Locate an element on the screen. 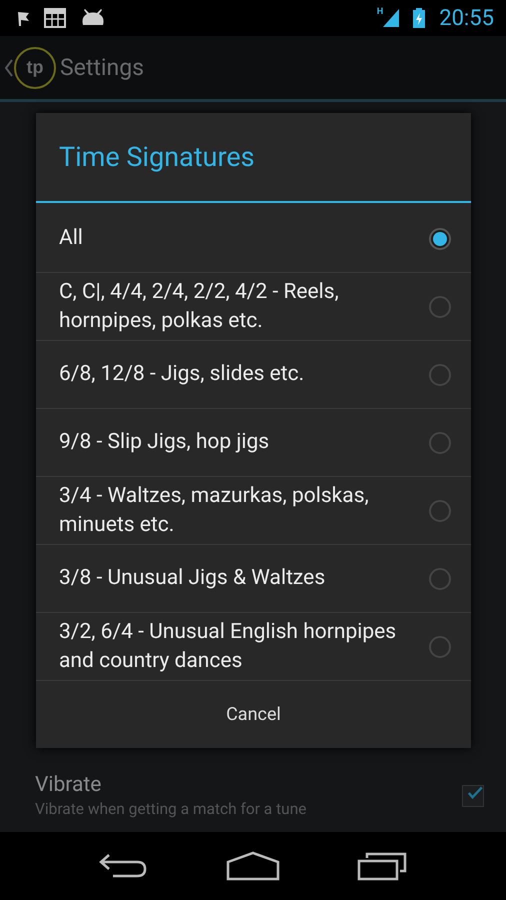 The height and width of the screenshot is (900, 506). option-row: 3/8 - Unusual Jigs & Waltzes is located at coordinates (253, 579).